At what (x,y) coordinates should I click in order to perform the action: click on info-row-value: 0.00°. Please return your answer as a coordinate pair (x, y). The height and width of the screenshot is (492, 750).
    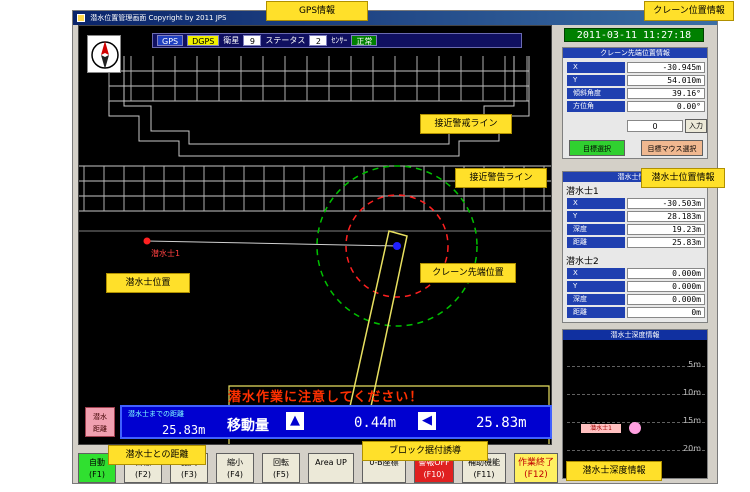
    Looking at the image, I should click on (666, 106).